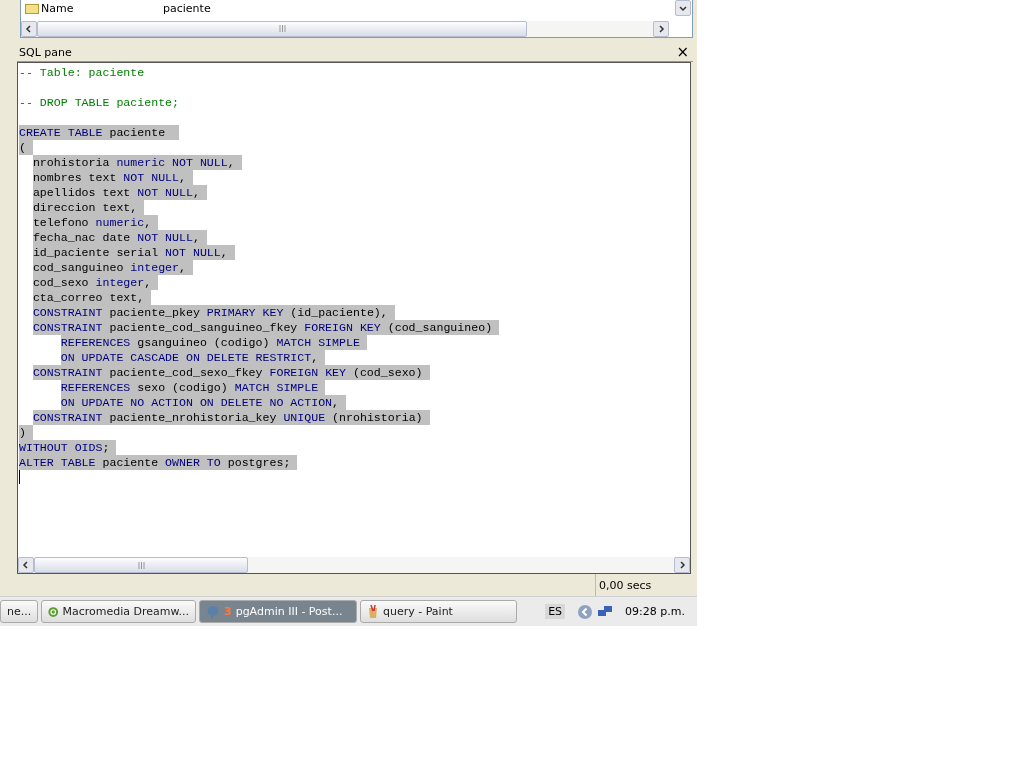 The width and height of the screenshot is (1024, 768). What do you see at coordinates (99, 102) in the screenshot?
I see `code-line: -- DROP TABLE paciente;` at bounding box center [99, 102].